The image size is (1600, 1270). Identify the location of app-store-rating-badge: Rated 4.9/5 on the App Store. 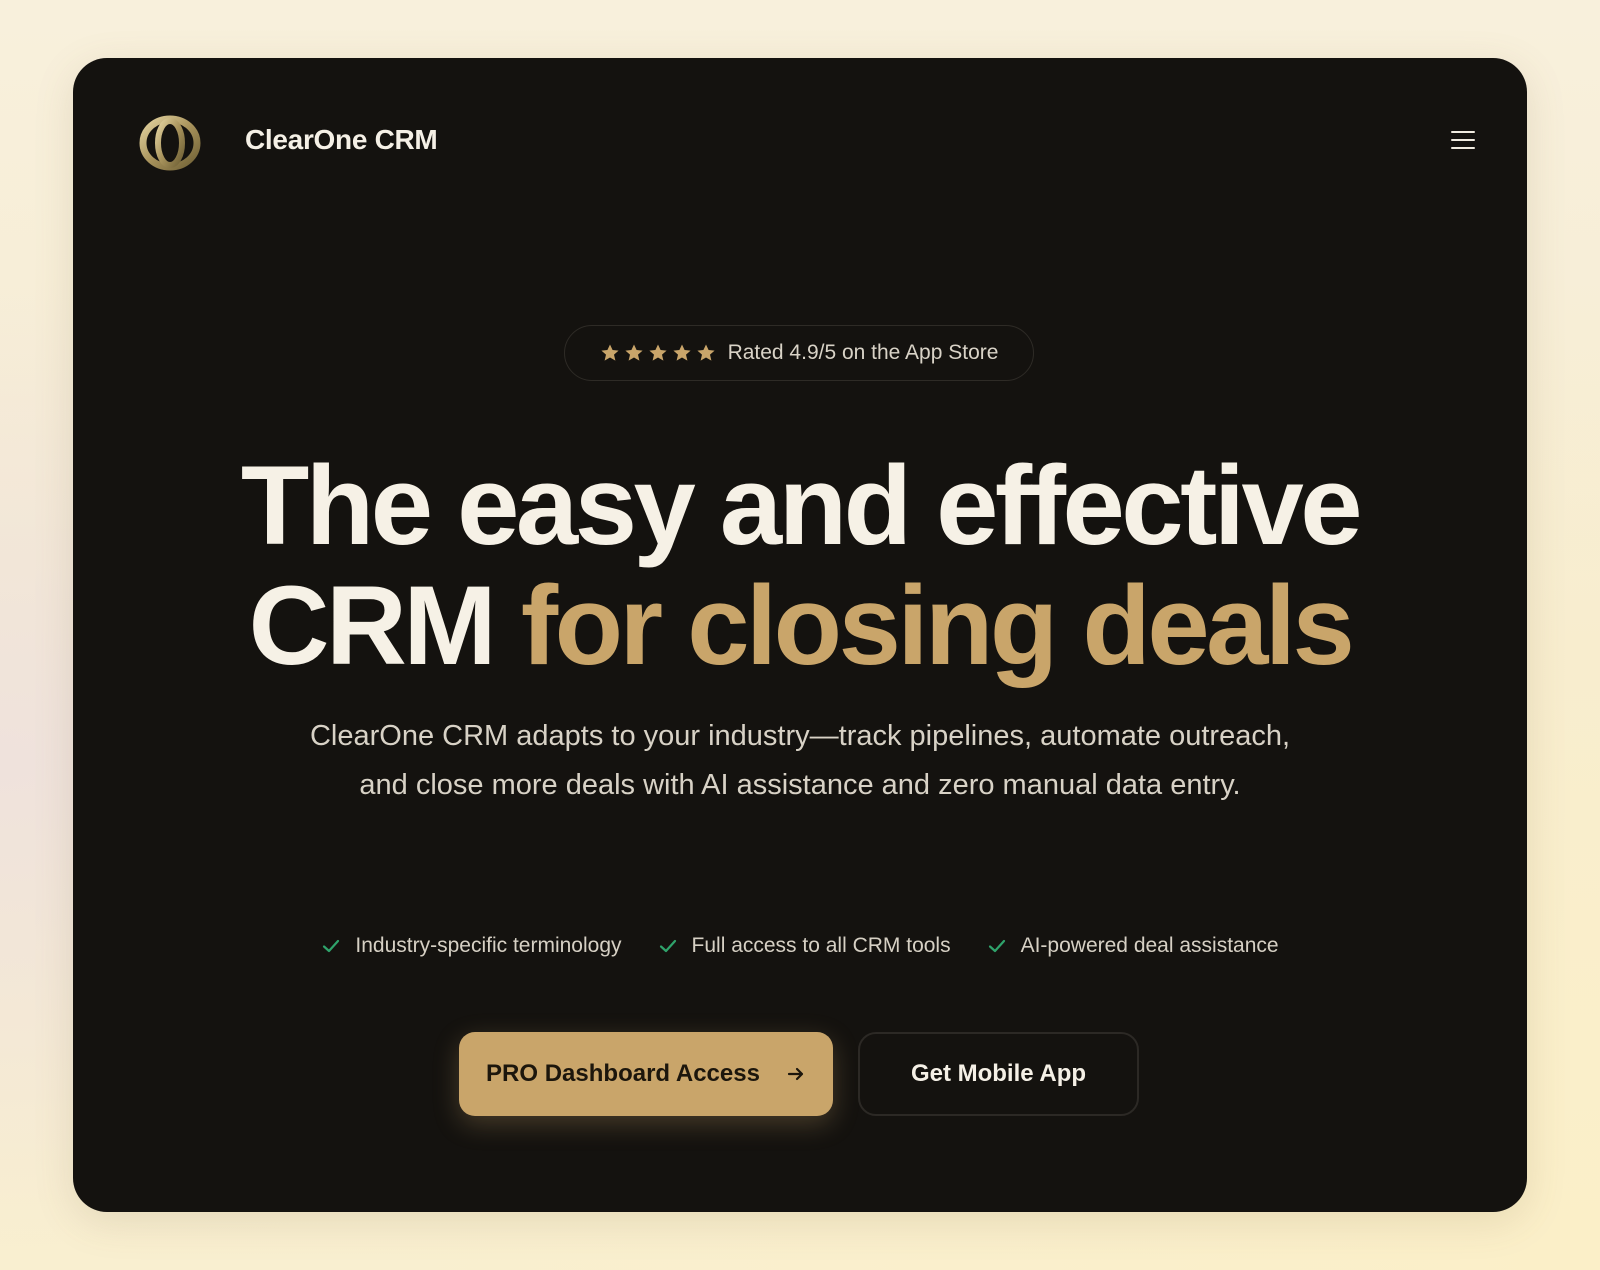
(799, 353).